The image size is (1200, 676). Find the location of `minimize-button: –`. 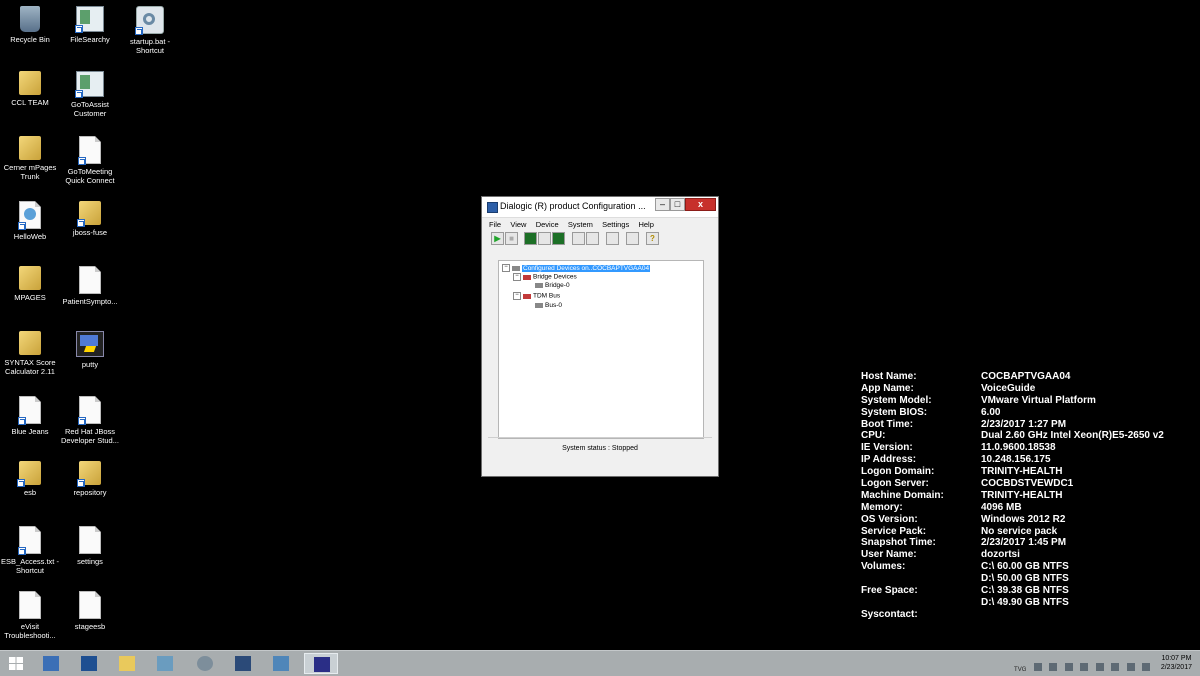

minimize-button: – is located at coordinates (662, 204).